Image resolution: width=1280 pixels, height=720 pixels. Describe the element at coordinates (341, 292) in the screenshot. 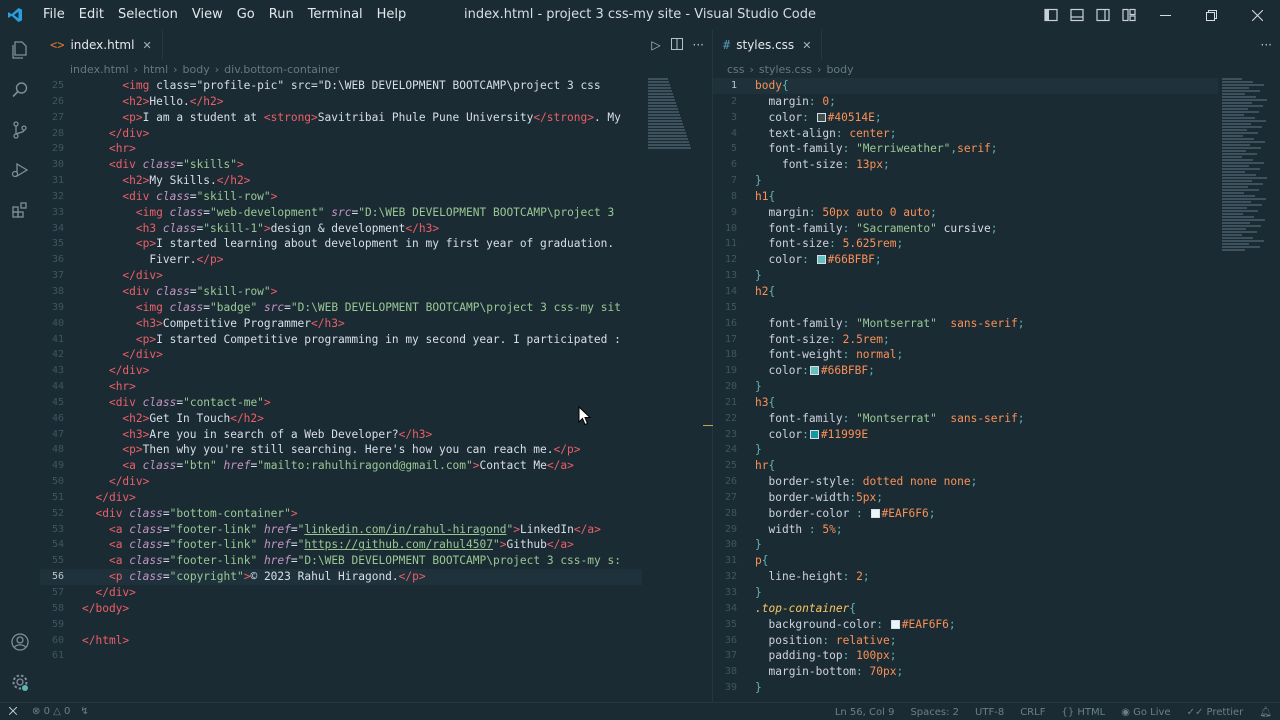

I see `code-line: 38 <div class="skill-row">` at that location.